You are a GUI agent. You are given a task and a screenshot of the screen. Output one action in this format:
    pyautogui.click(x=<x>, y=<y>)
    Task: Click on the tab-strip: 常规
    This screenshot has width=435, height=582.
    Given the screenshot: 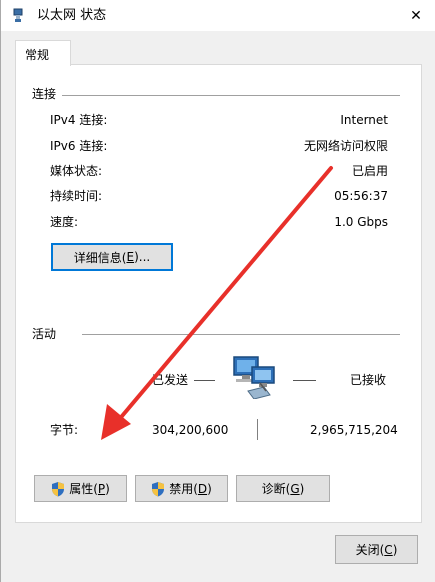 What is the action you would take?
    pyautogui.click(x=218, y=48)
    